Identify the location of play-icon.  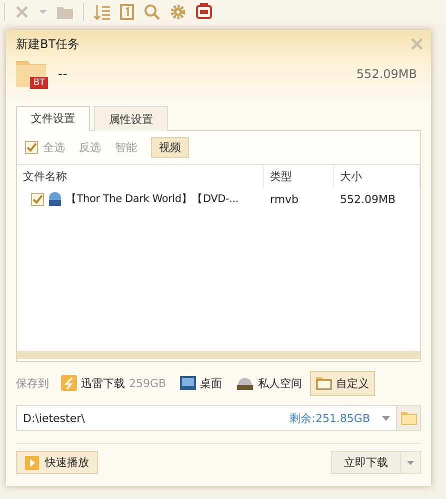
(32, 463).